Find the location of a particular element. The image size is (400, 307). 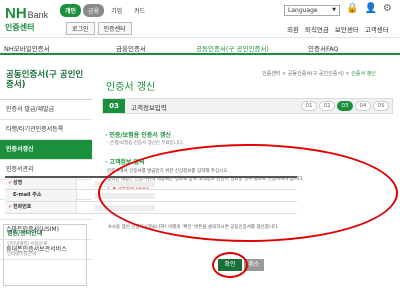

sidebar-item-renew: 인증서갱신 is located at coordinates (46, 150).